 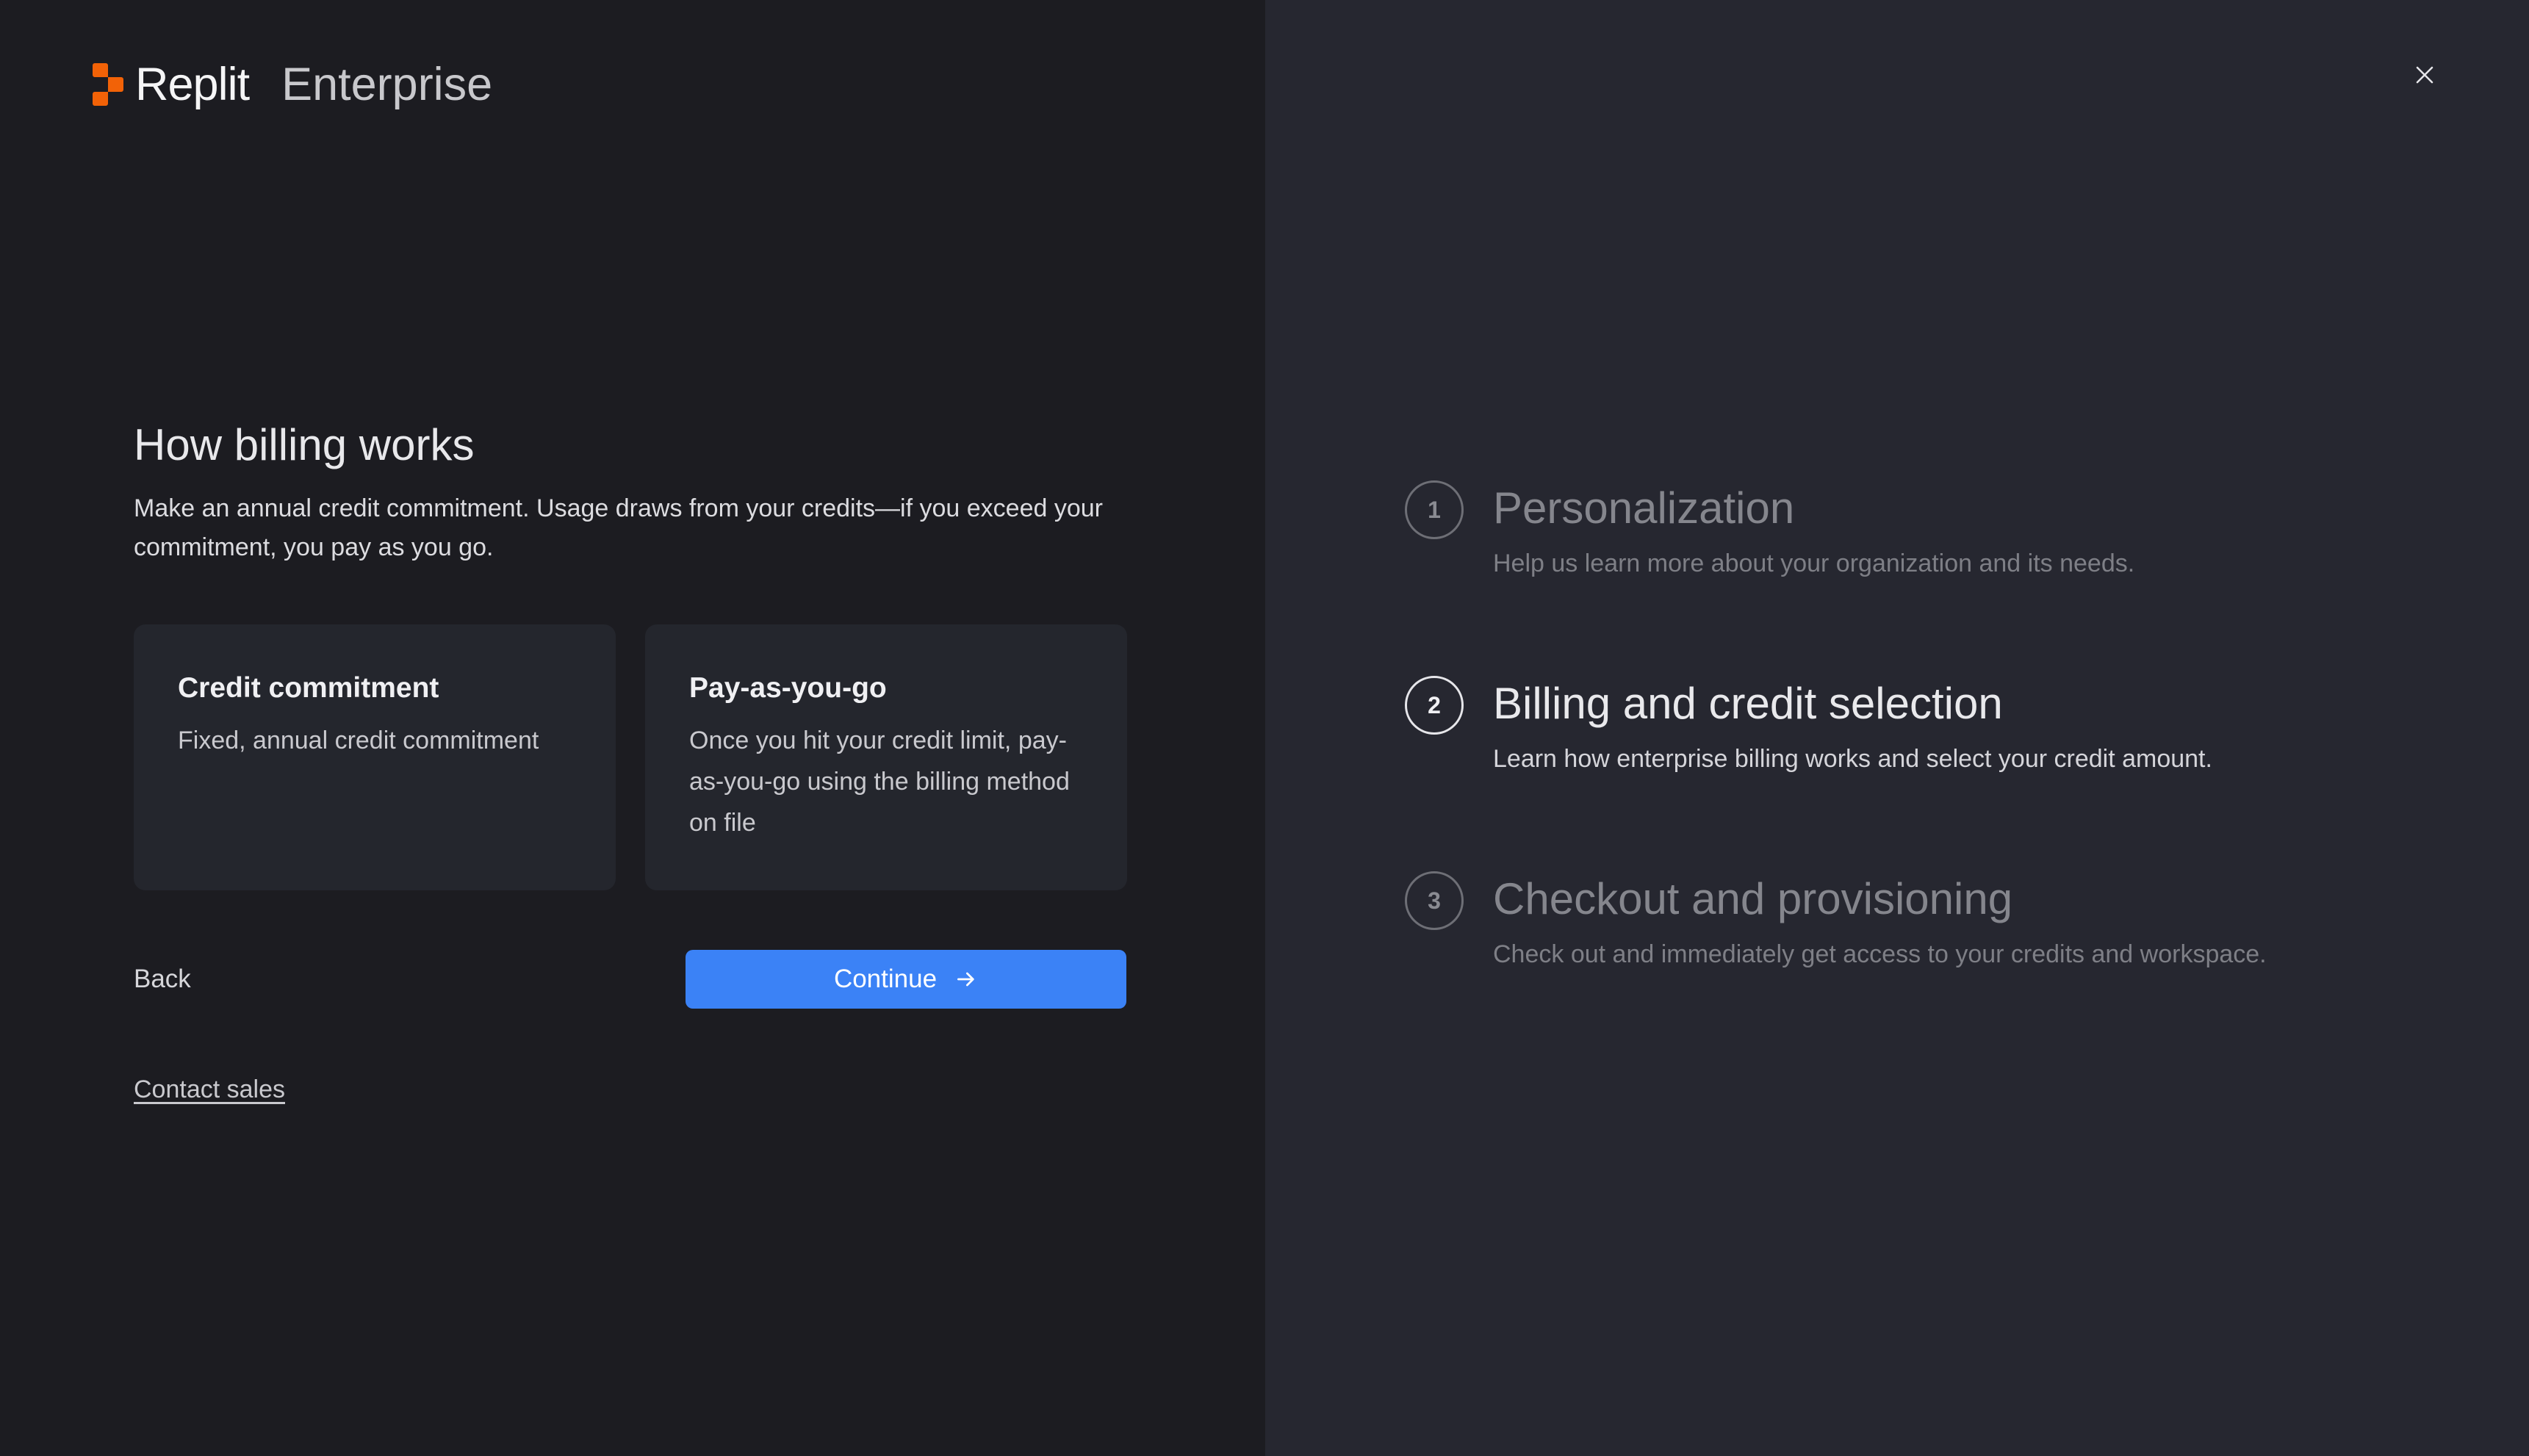 What do you see at coordinates (387, 84) in the screenshot?
I see `brand-product-name: Enterprise` at bounding box center [387, 84].